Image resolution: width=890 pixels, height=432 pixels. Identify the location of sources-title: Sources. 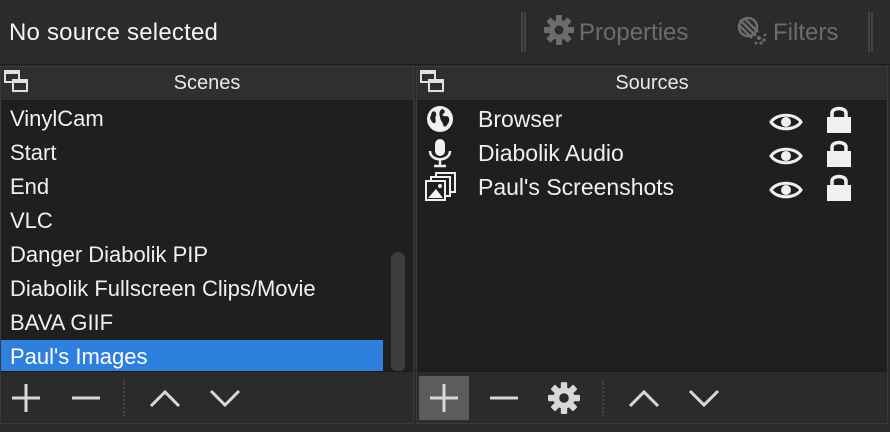
(652, 83).